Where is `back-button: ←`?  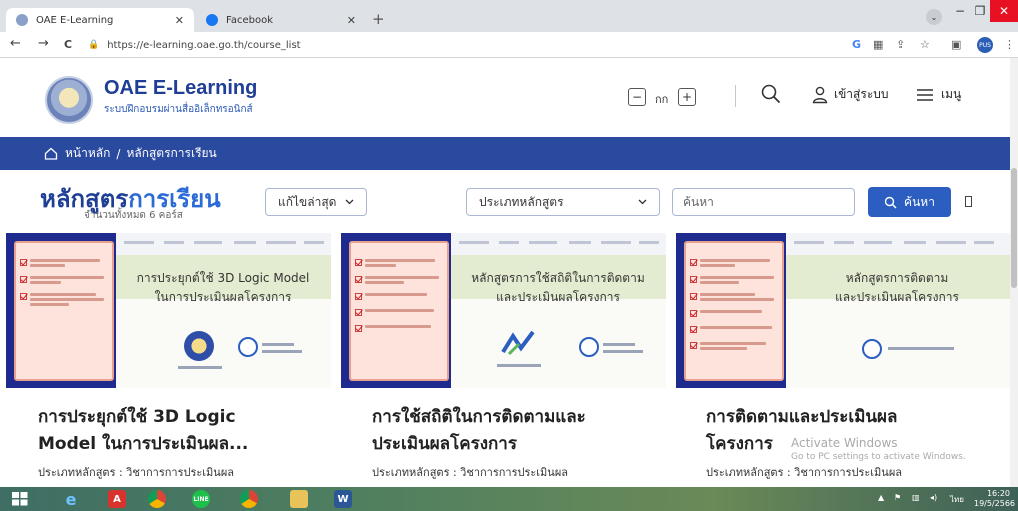 back-button: ← is located at coordinates (15, 43).